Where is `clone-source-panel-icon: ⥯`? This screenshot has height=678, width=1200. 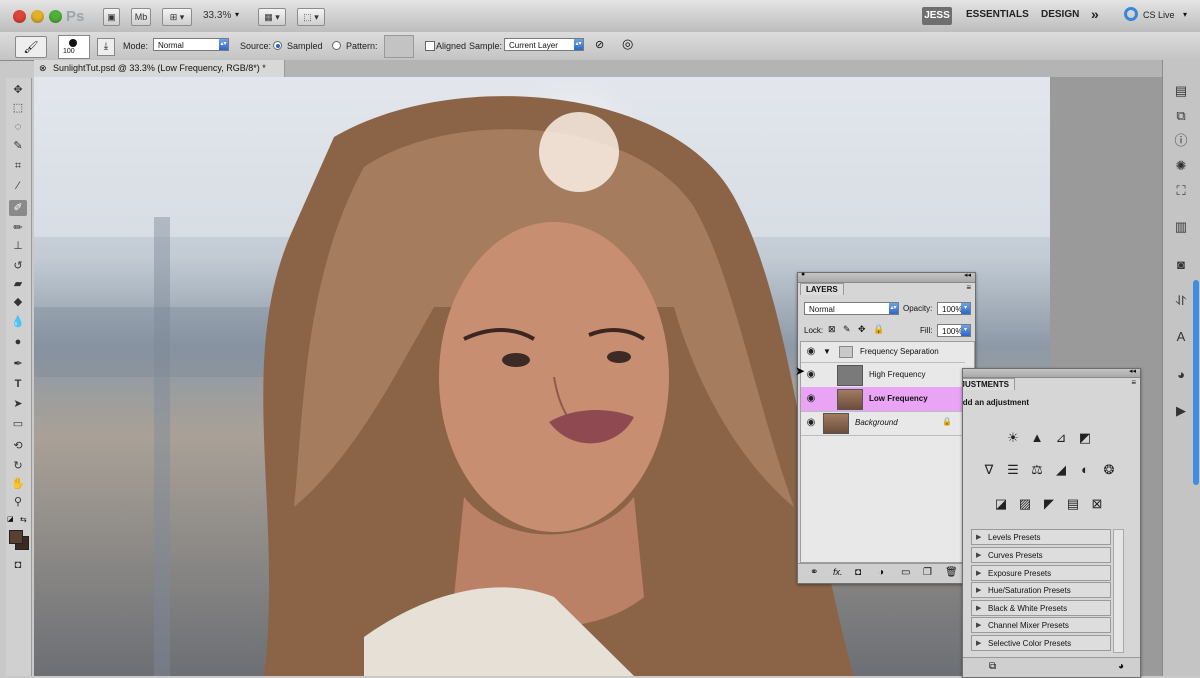
clone-source-panel-icon: ⥯ is located at coordinates (1181, 301).